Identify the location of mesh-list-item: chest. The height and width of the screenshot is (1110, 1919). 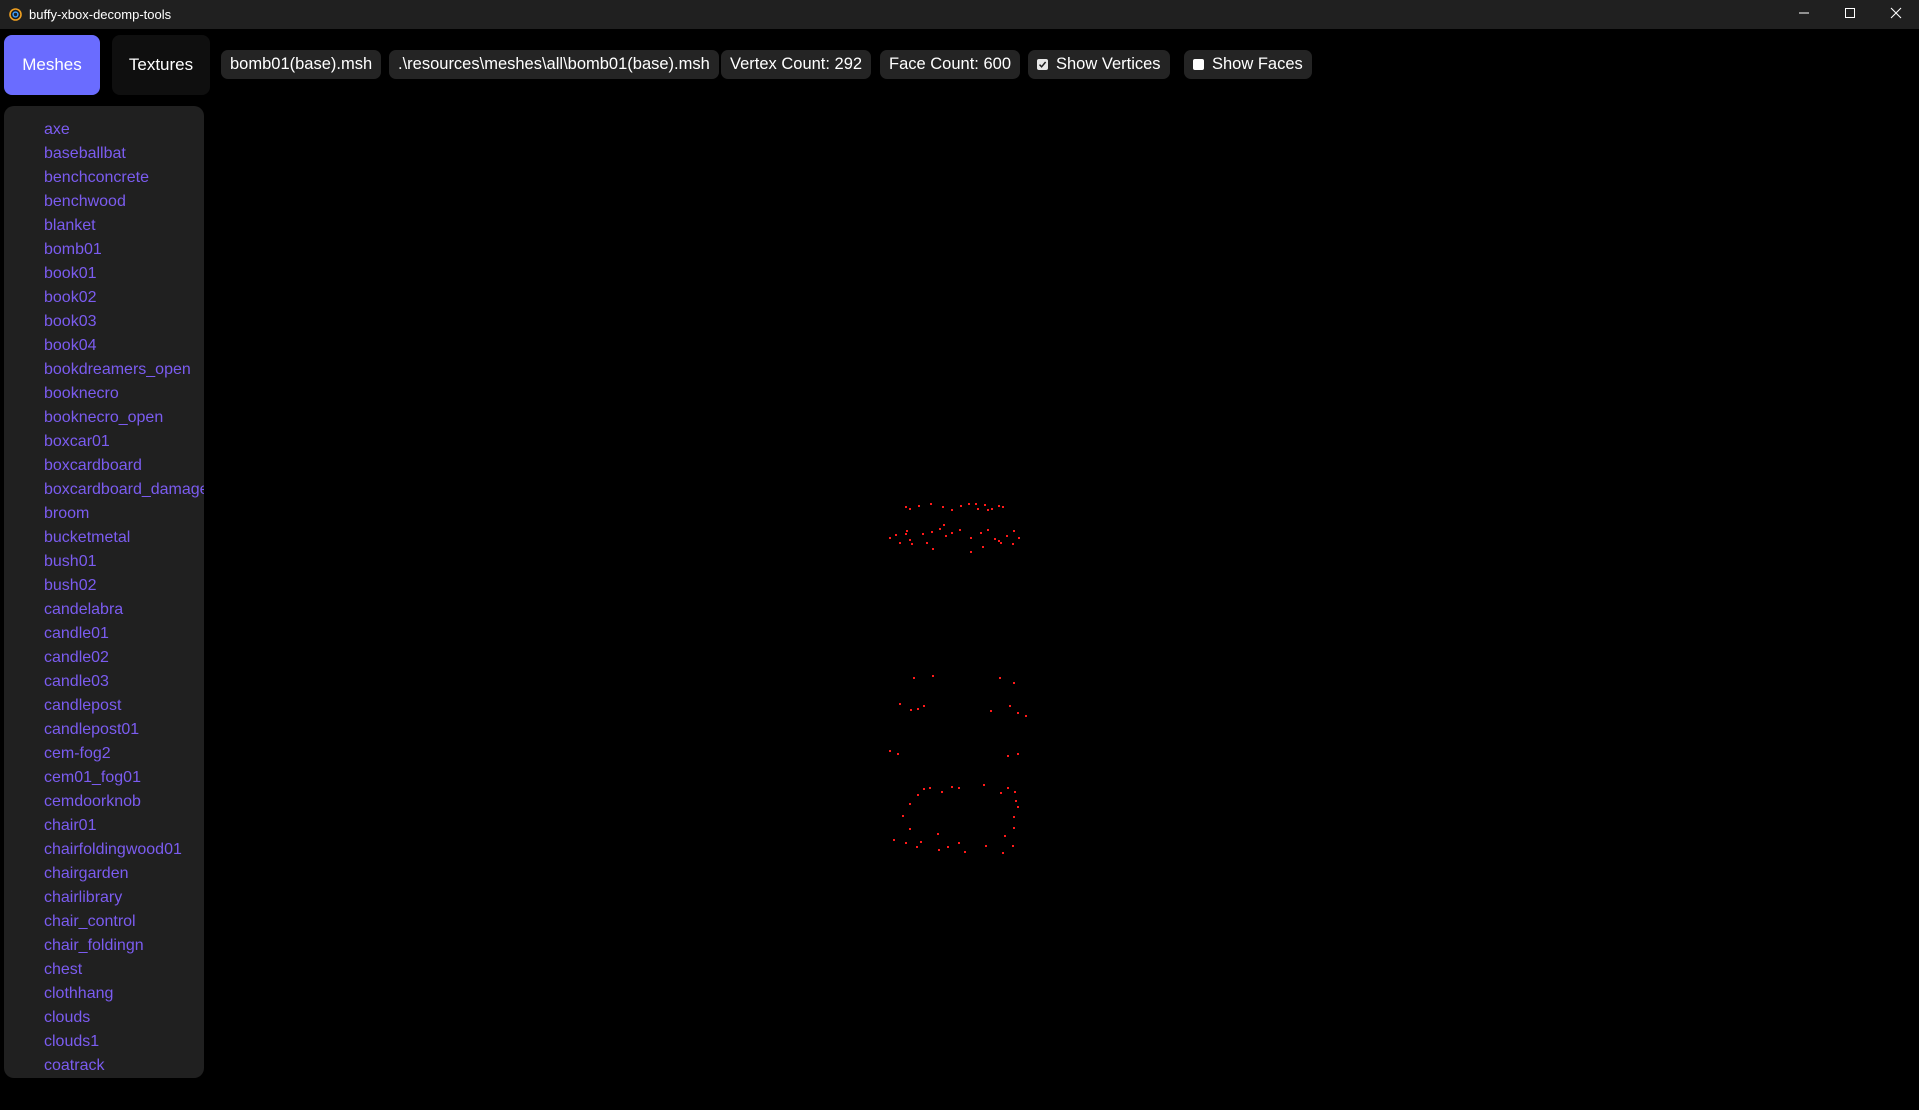
(63, 970).